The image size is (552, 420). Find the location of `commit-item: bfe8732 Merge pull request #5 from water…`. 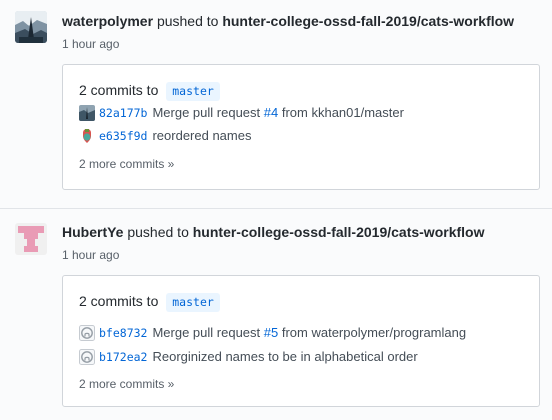

commit-item: bfe8732 Merge pull request #5 from water… is located at coordinates (272, 333).